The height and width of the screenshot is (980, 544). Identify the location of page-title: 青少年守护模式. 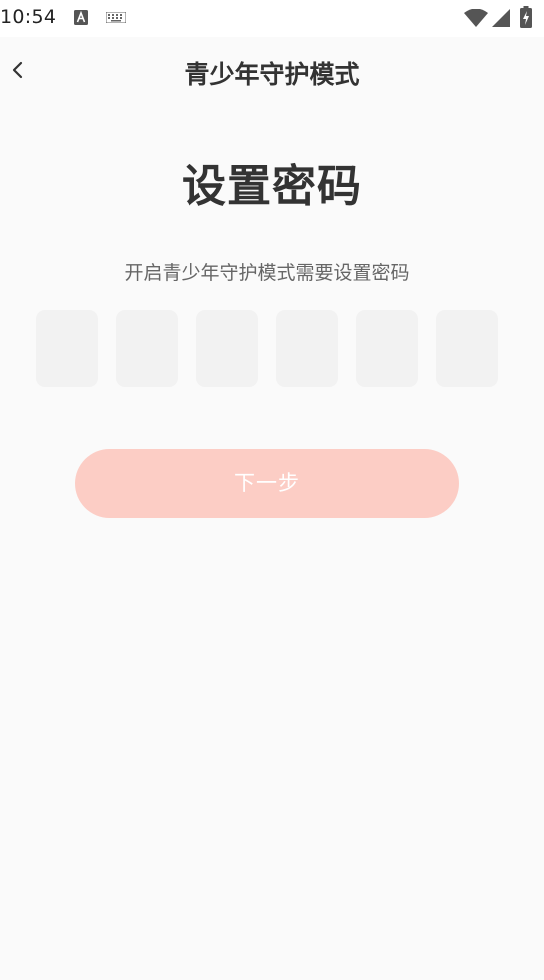
(272, 74).